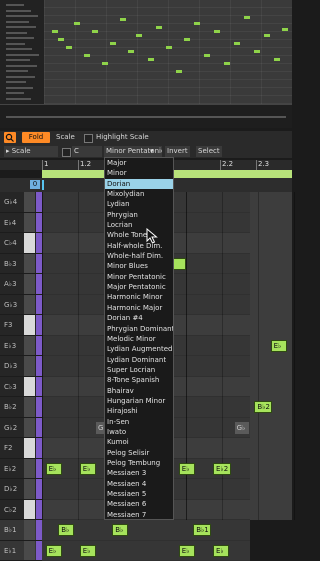 The width and height of the screenshot is (320, 561). What do you see at coordinates (21, 428) in the screenshot?
I see `piano-key-row: G♭2` at bounding box center [21, 428].